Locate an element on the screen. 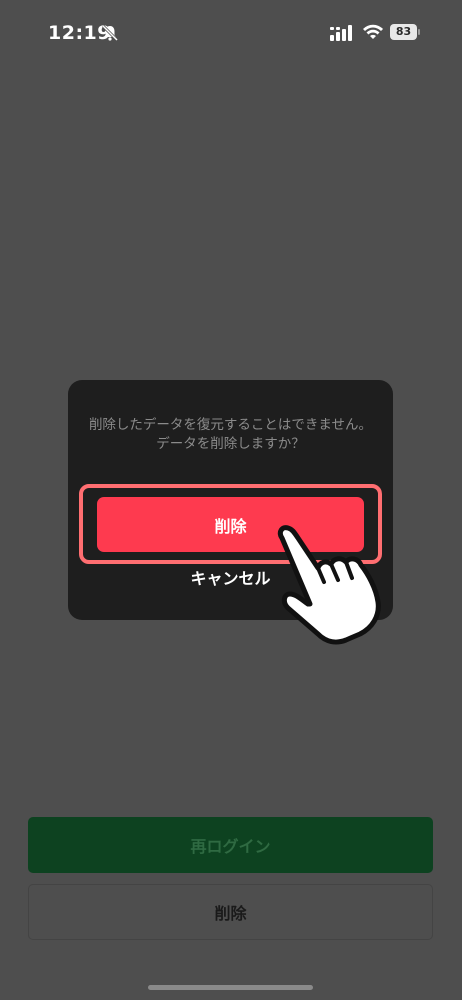 The image size is (462, 1000). home-indicator is located at coordinates (230, 987).